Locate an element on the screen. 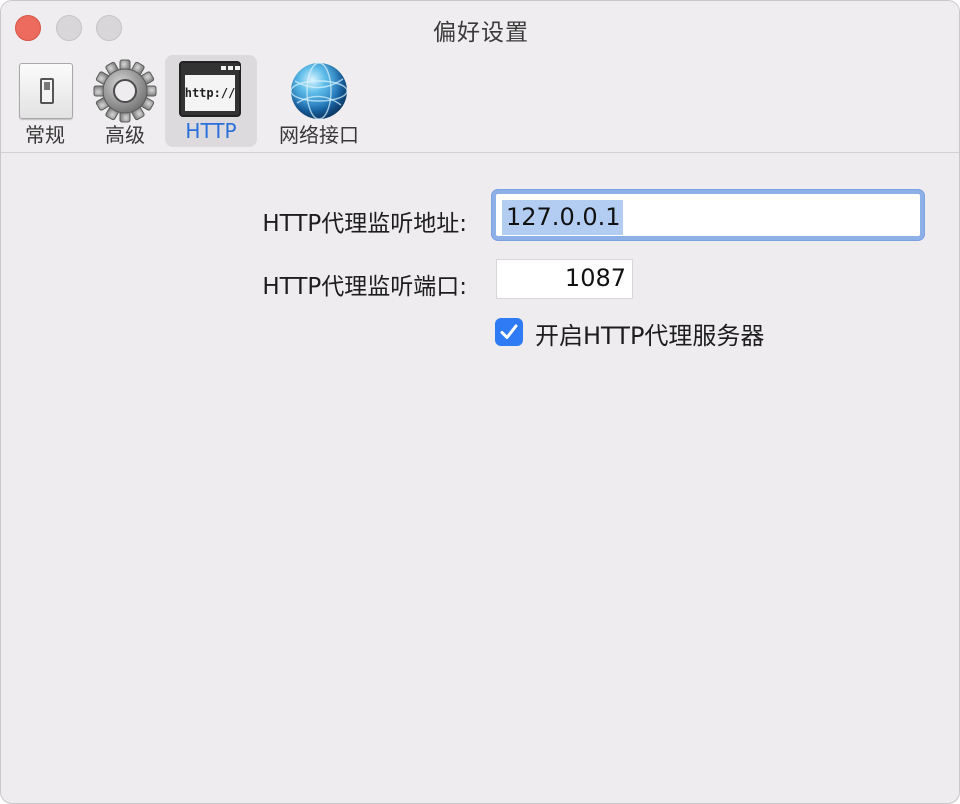 The height and width of the screenshot is (804, 960). port-input: 1087 is located at coordinates (564, 279).